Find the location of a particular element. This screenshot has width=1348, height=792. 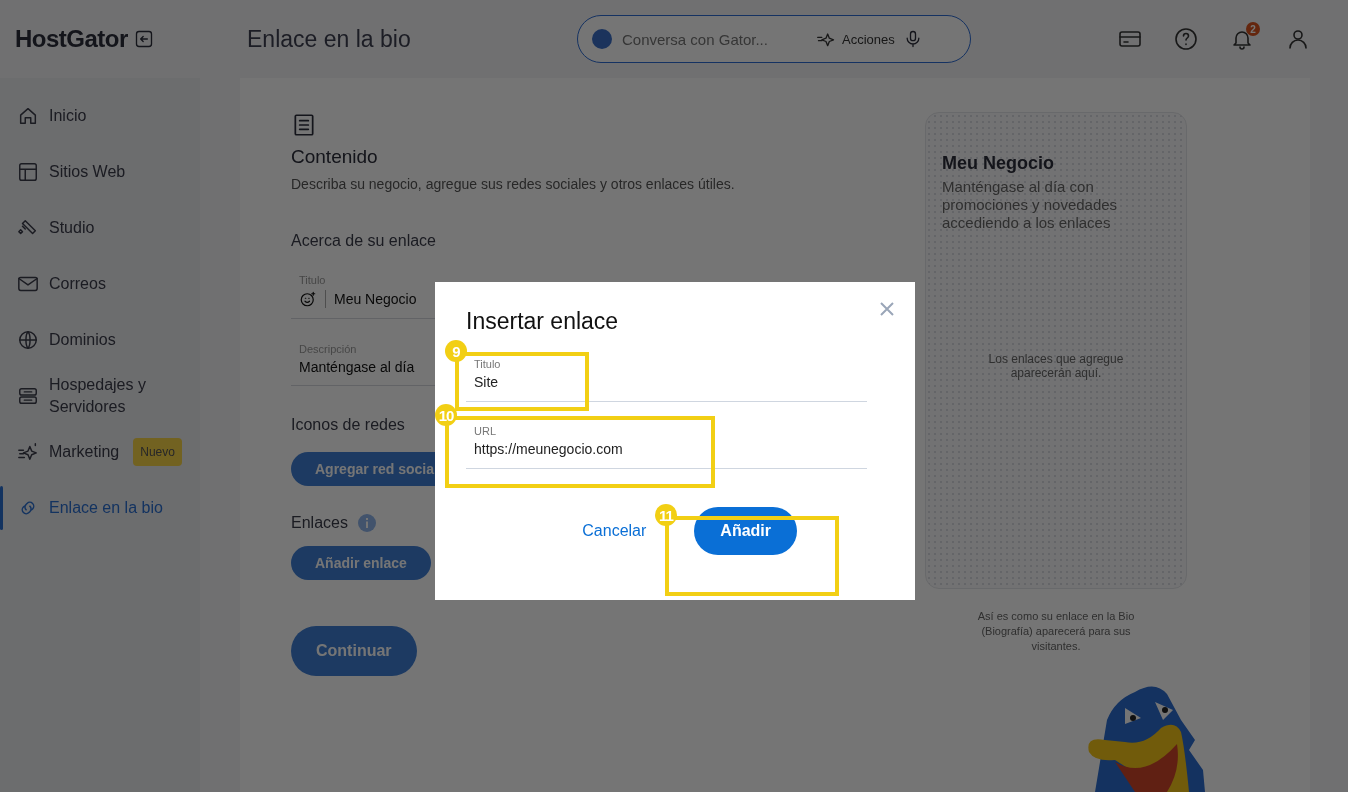

sparkle-icon is located at coordinates (28, 452).